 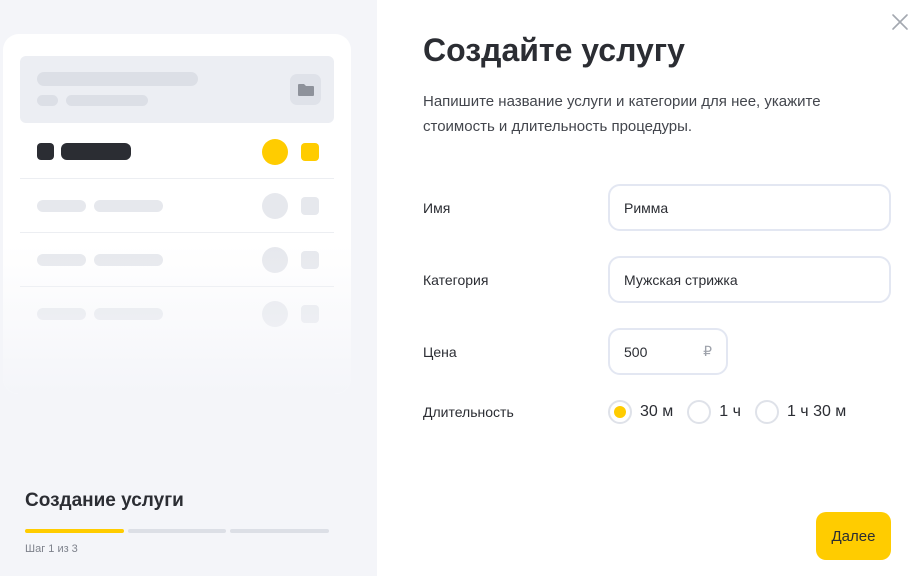 I want to click on name-input-value: Римма, so click(x=646, y=207).